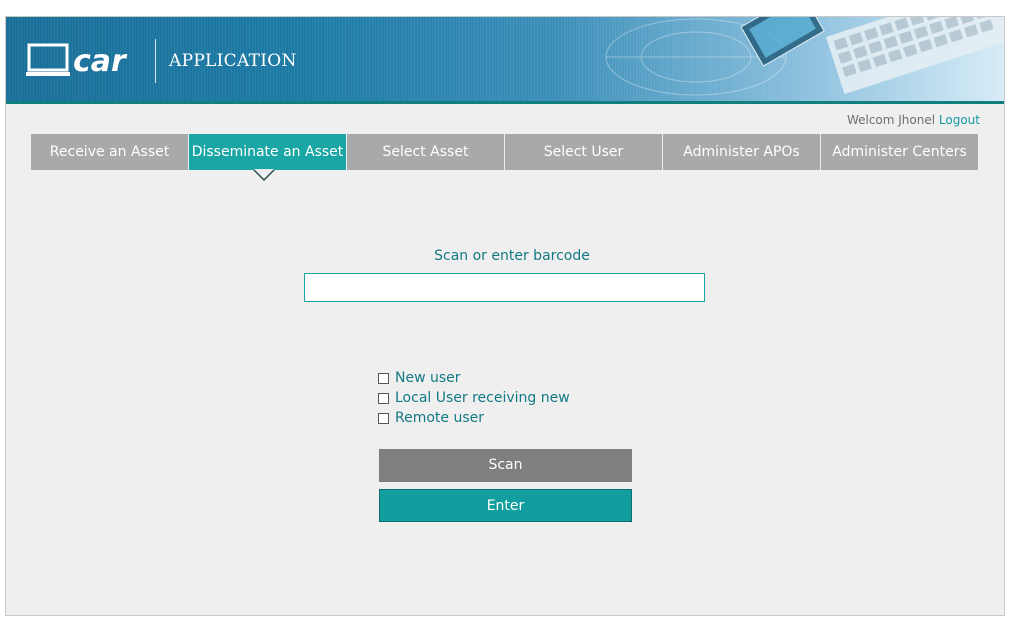 The image size is (1031, 621). Describe the element at coordinates (512, 256) in the screenshot. I see `barcode-label: Scan or enter barcode` at that location.